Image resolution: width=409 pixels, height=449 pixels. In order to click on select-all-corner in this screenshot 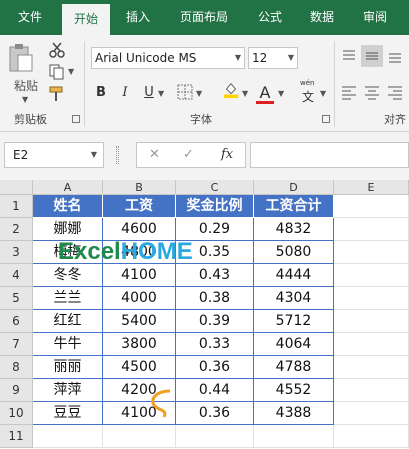, I will do `click(16, 187)`.